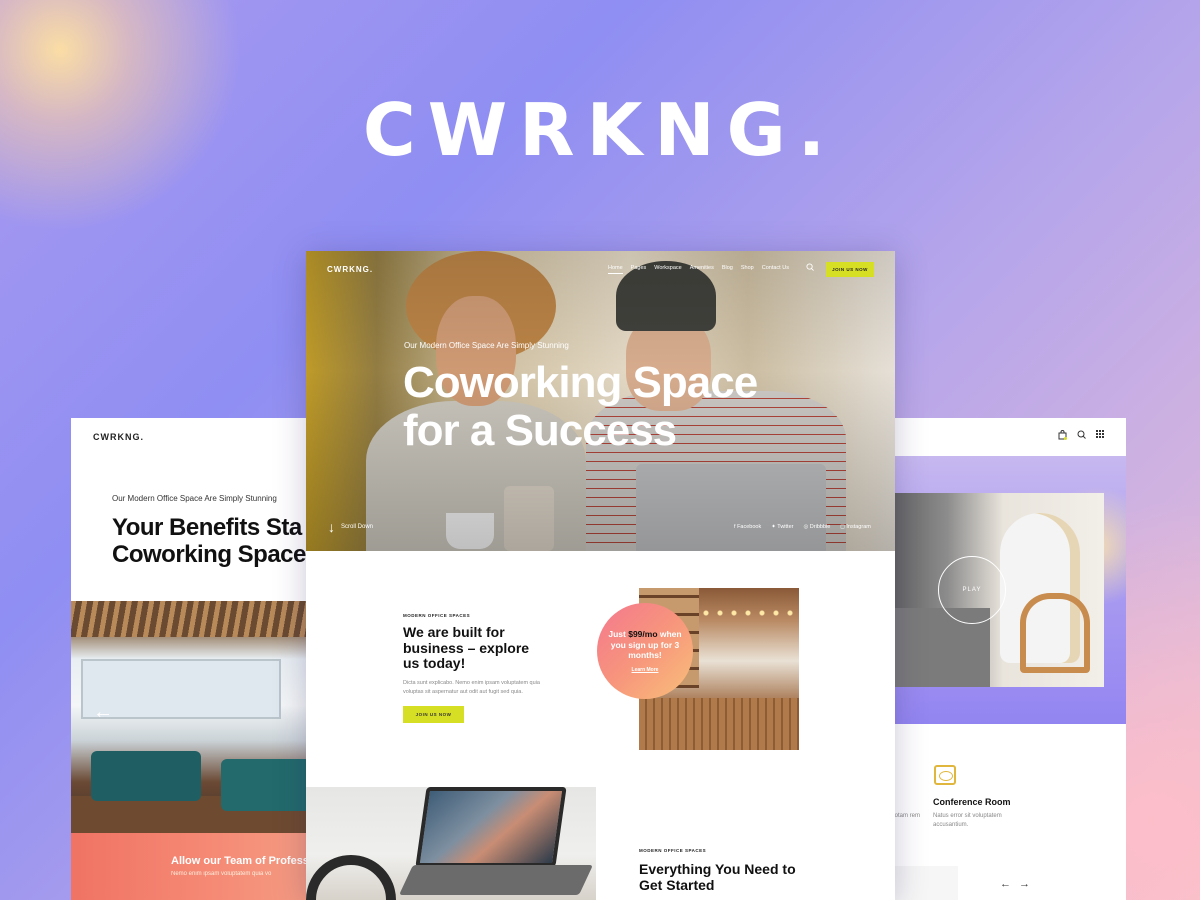 The height and width of the screenshot is (900, 1200). I want to click on promo-learn-more: Learn More, so click(645, 670).